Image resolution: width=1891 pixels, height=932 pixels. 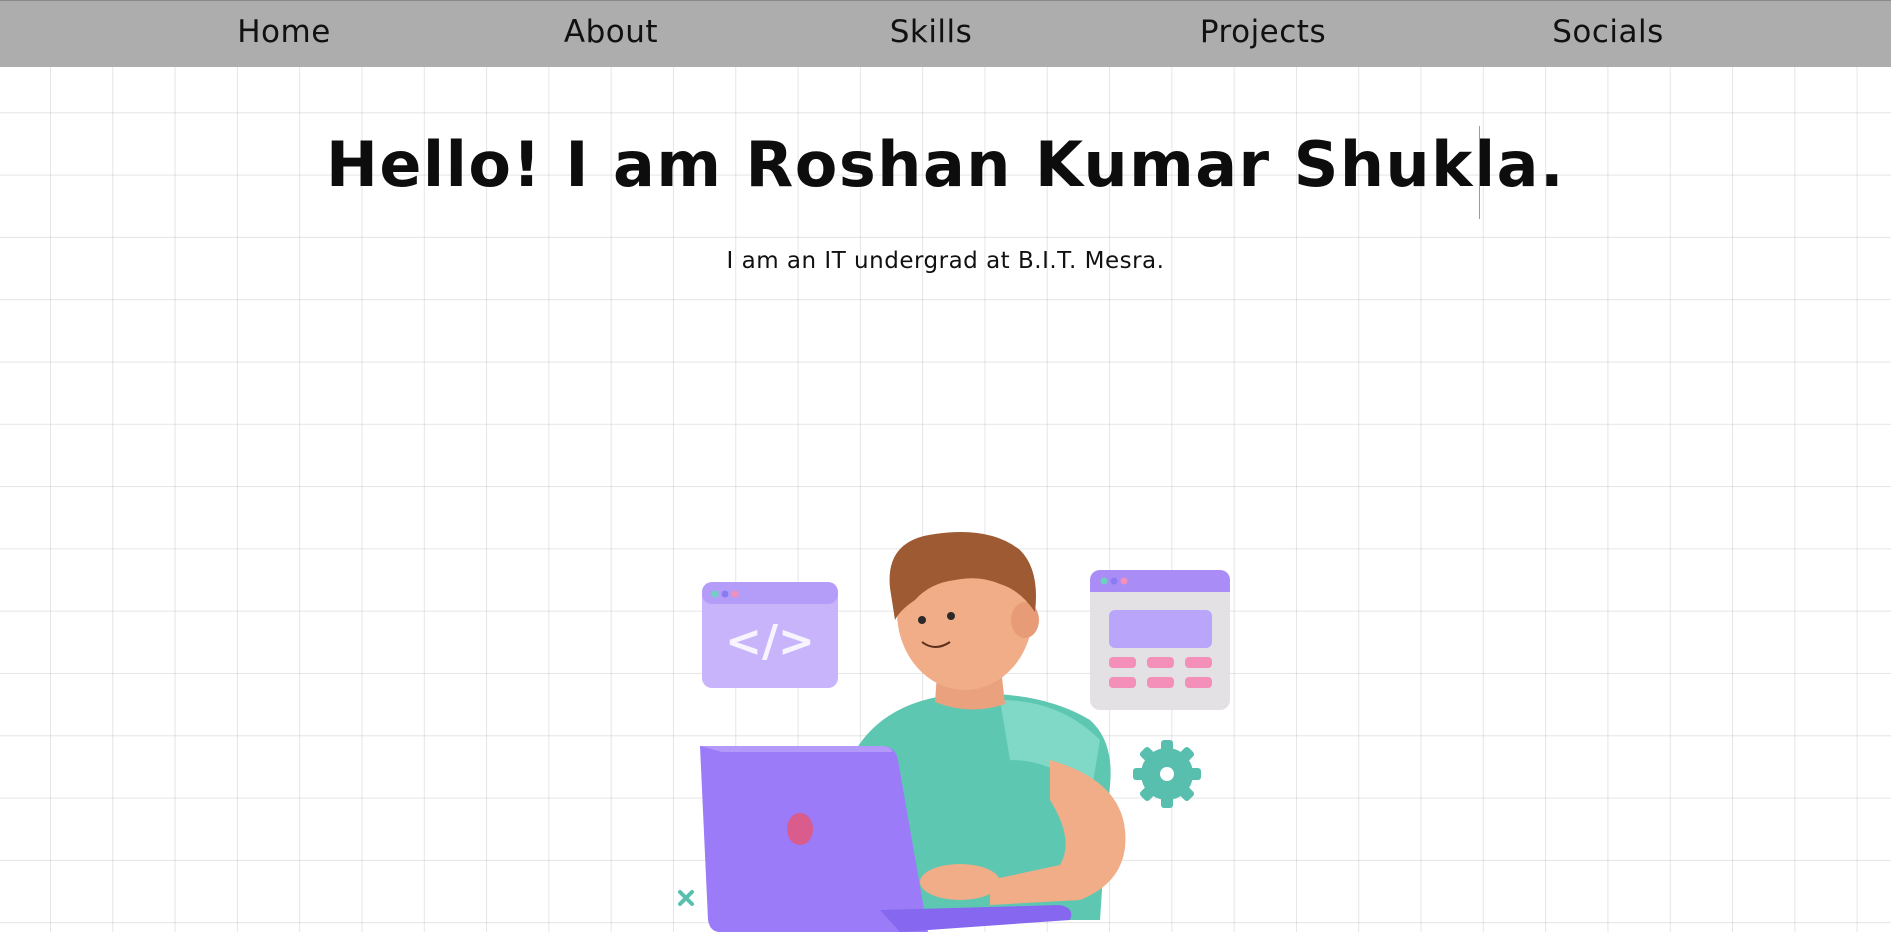 What do you see at coordinates (1167, 774) in the screenshot?
I see `gear-icon` at bounding box center [1167, 774].